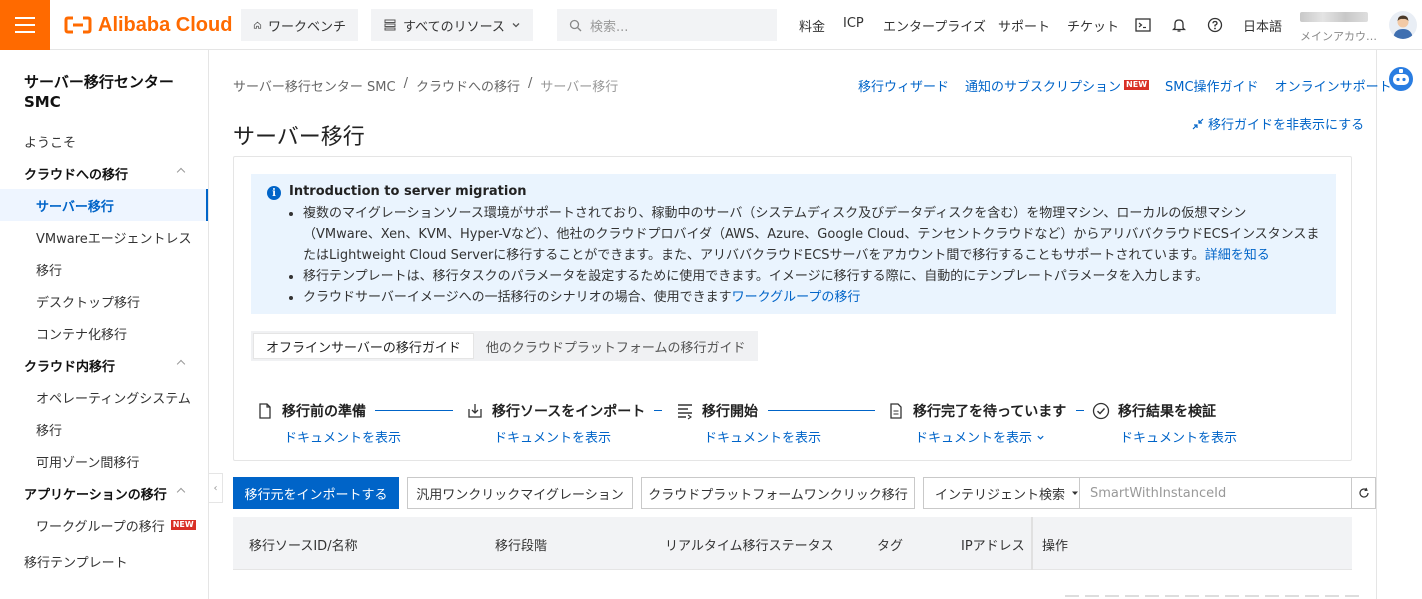 This screenshot has height=599, width=1422. I want to click on refresh-button, so click(1363, 493).